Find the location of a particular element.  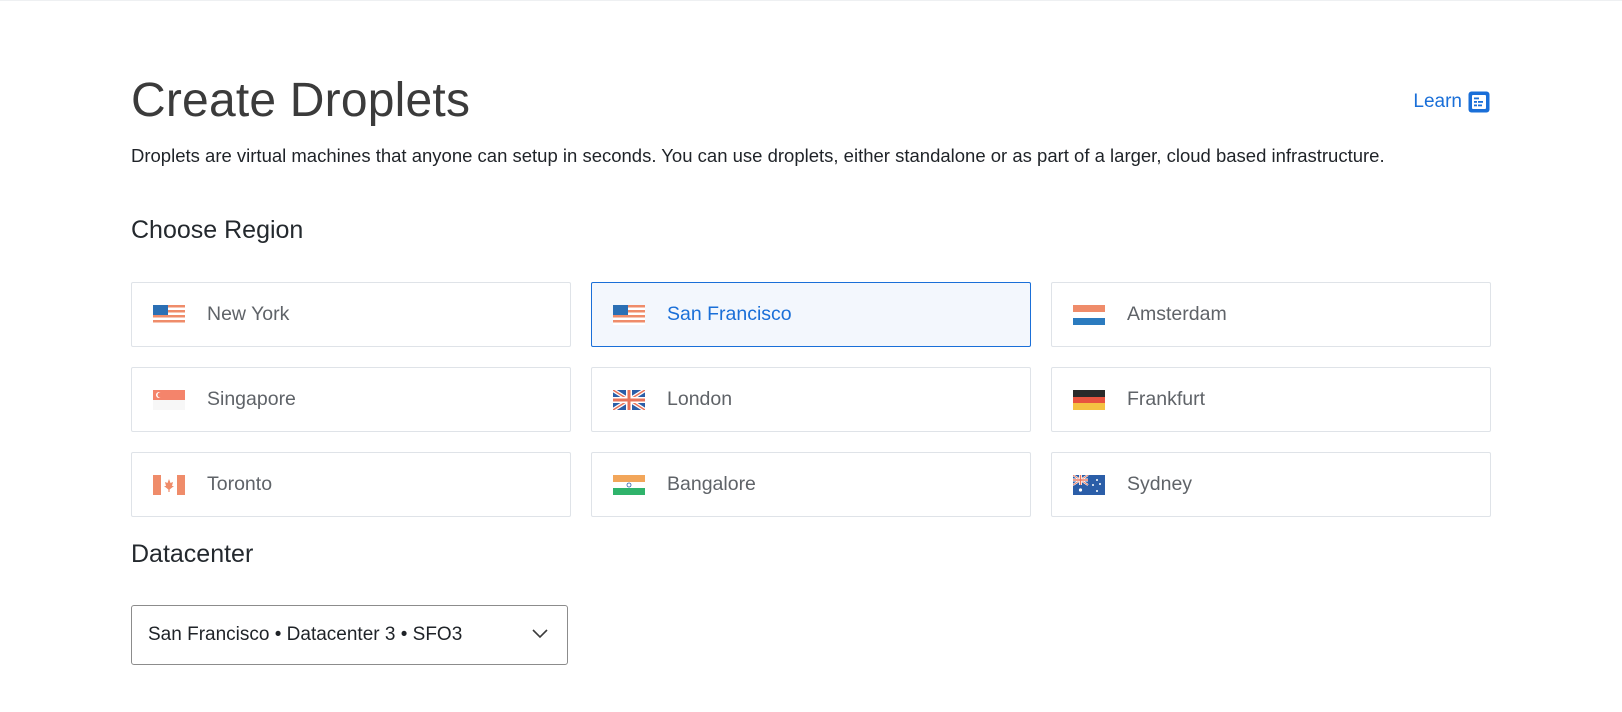

uk-flag-icon is located at coordinates (629, 399).